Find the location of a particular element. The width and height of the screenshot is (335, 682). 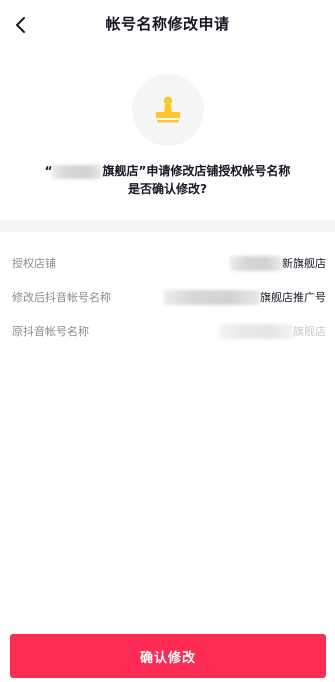

new-name-value: 旗舰店推广号 is located at coordinates (245, 297).